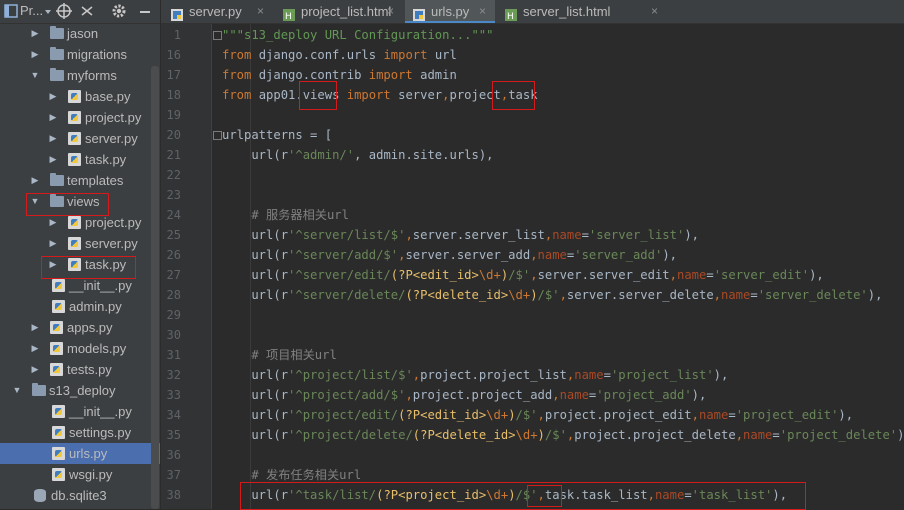 This screenshot has width=904, height=510. Describe the element at coordinates (80, 495) in the screenshot. I see `tree-item: db.sqlite3` at that location.